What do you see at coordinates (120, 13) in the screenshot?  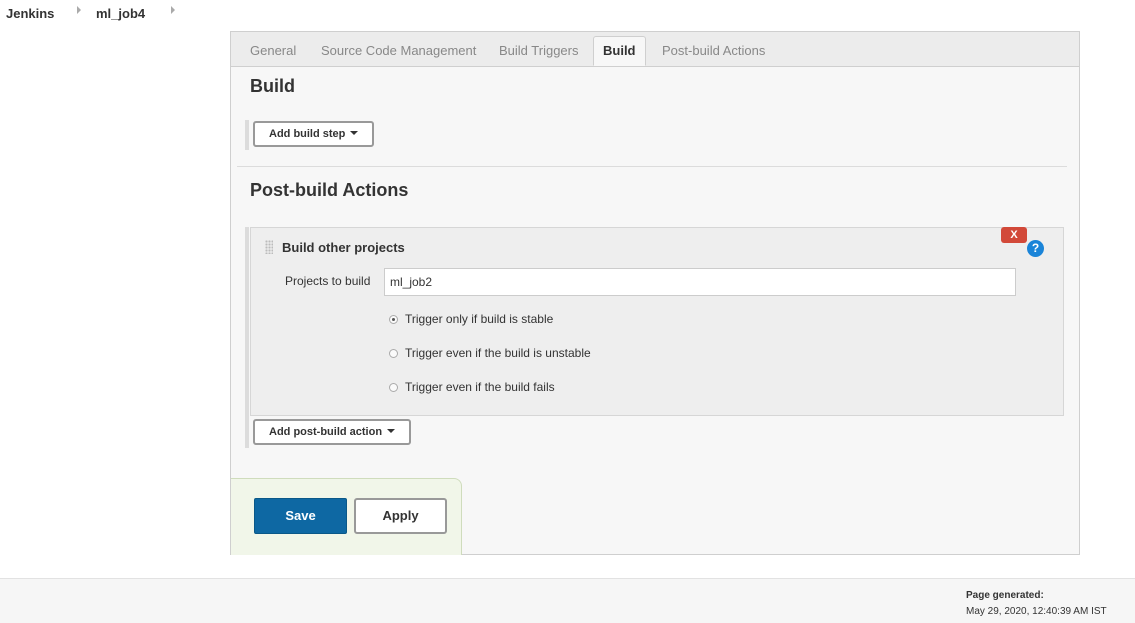 I see `breadcrumb-job-link: ml_job4` at bounding box center [120, 13].